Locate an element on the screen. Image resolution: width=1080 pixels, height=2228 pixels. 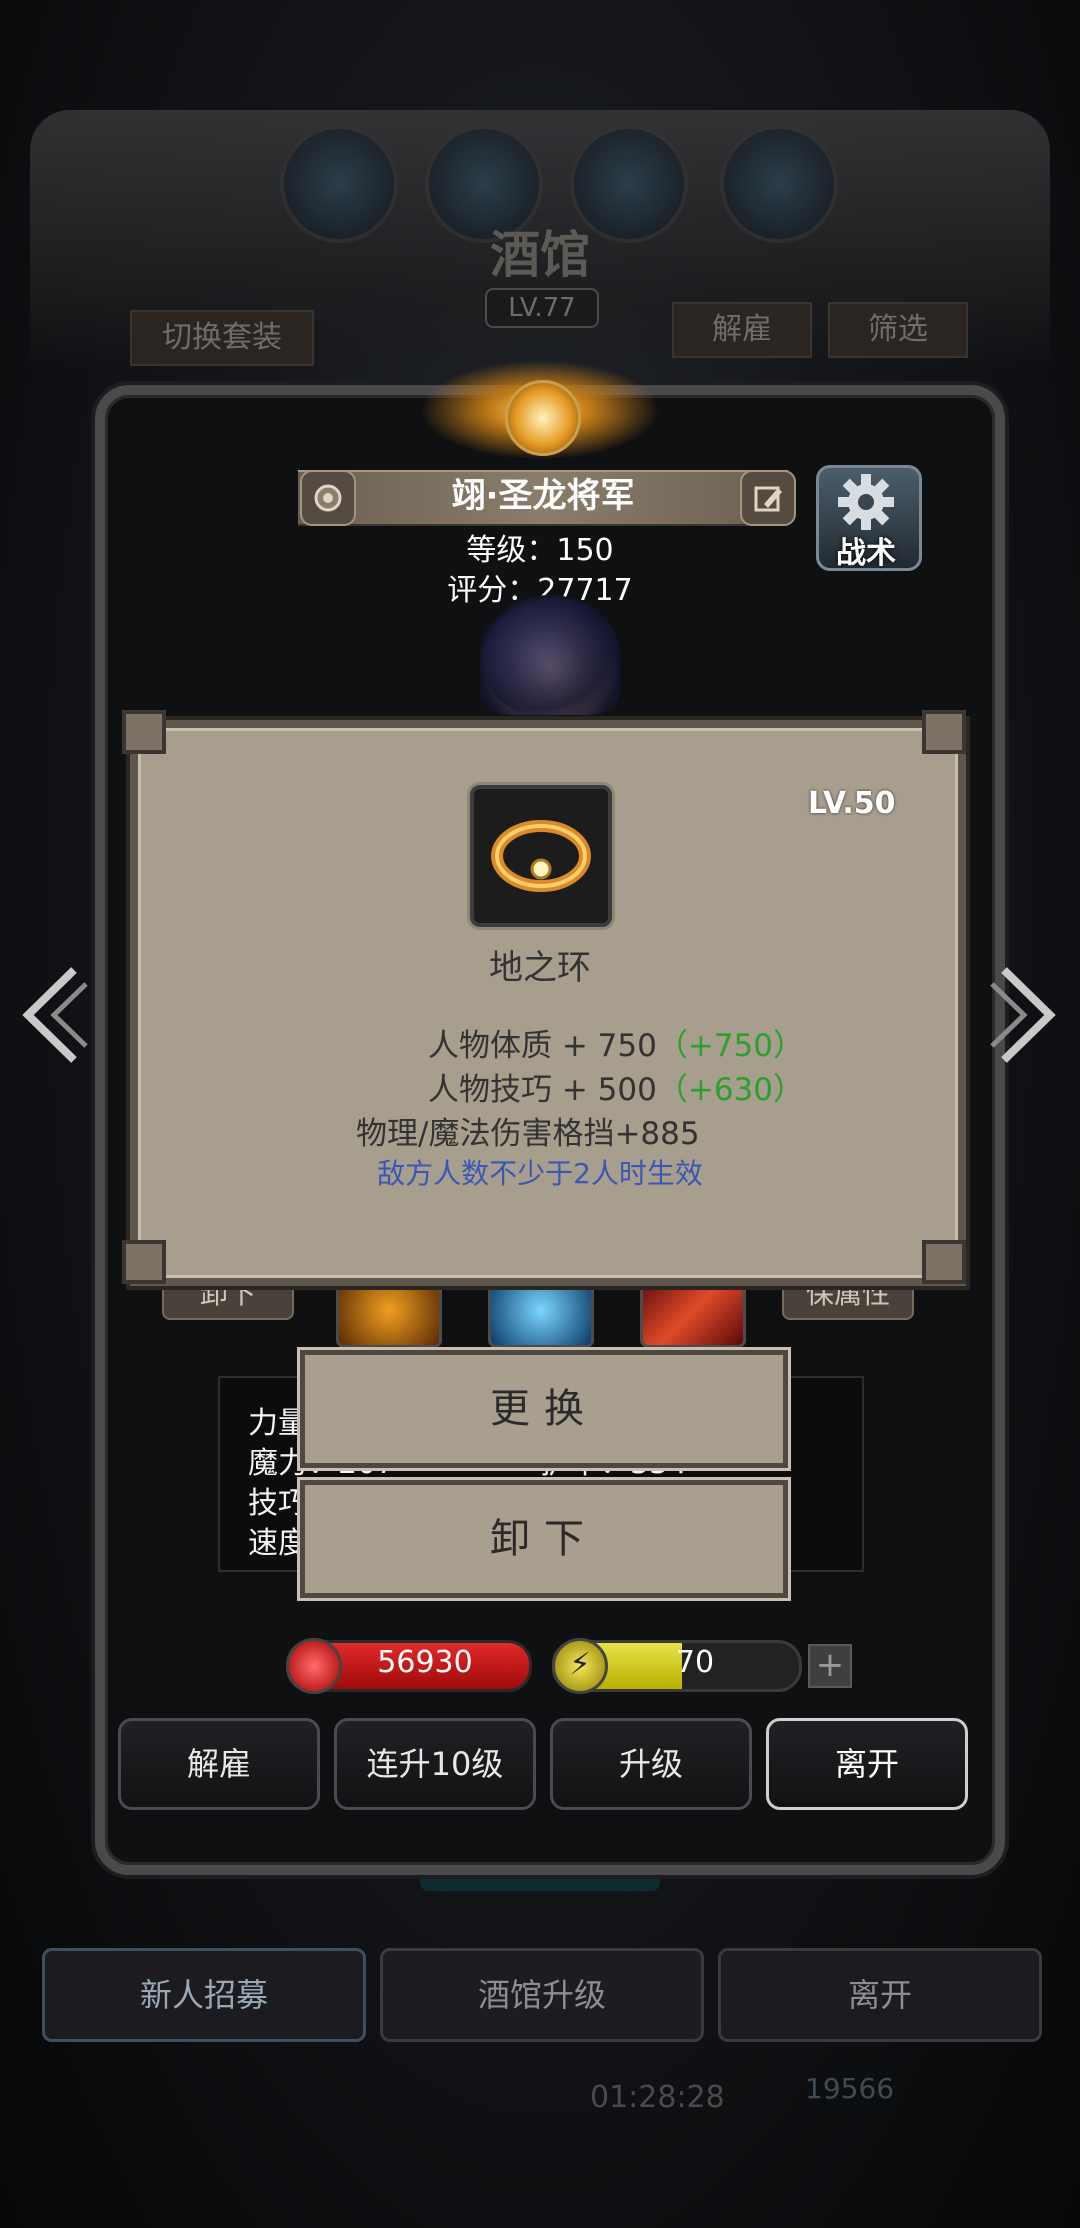
hero-name: 翊·圣龙将军 is located at coordinates (543, 496).